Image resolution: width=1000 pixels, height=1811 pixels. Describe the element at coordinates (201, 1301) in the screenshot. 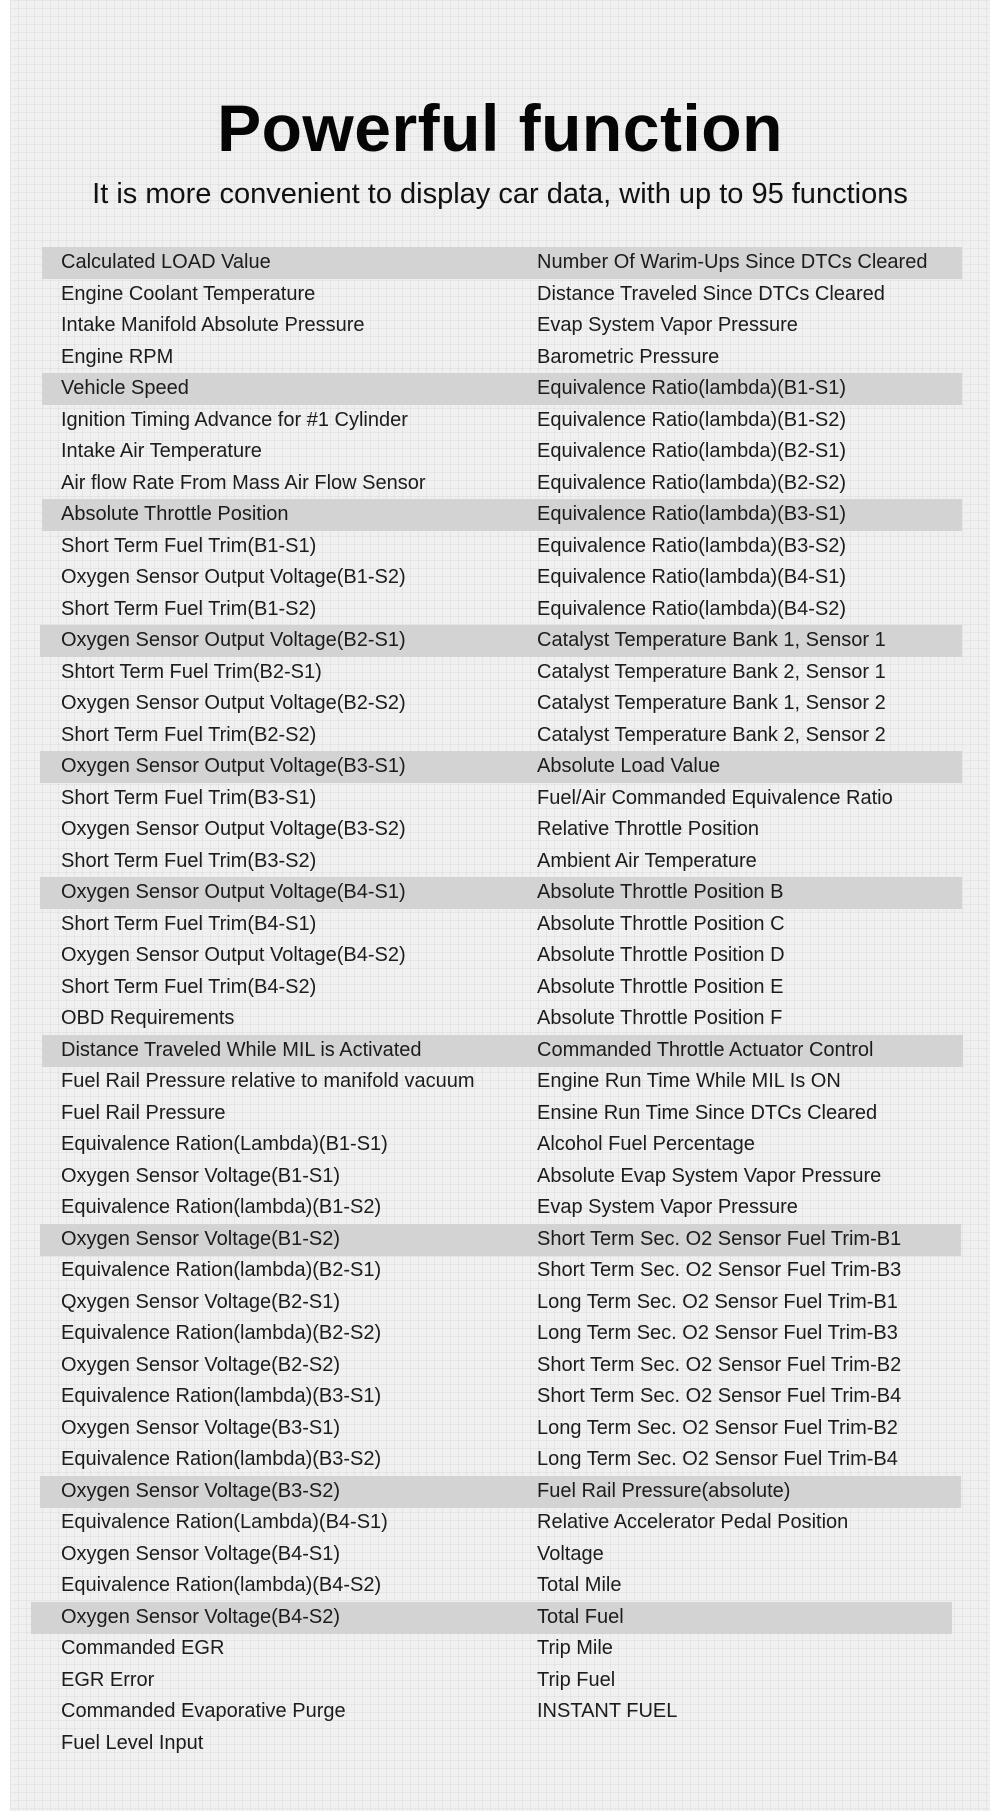

I see `function-item-left: Qxygen Sensor Voltage(B2-S1)` at that location.